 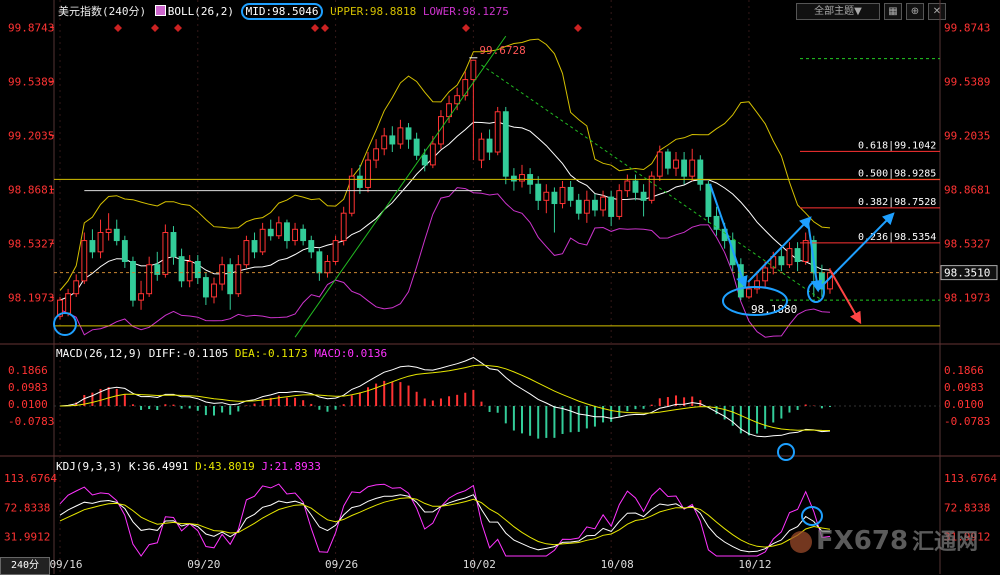 What do you see at coordinates (967, 297) in the screenshot?
I see `price-y-tick-label-right: 98.1973` at bounding box center [967, 297].